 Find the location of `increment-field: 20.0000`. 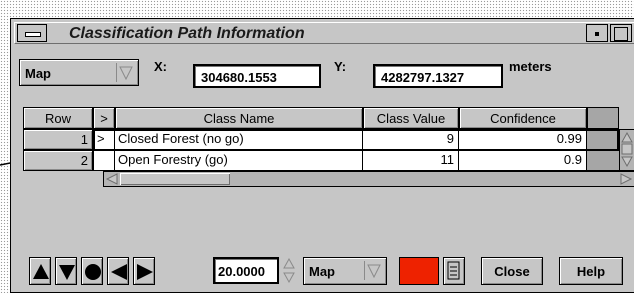

increment-field: 20.0000 is located at coordinates (246, 270).